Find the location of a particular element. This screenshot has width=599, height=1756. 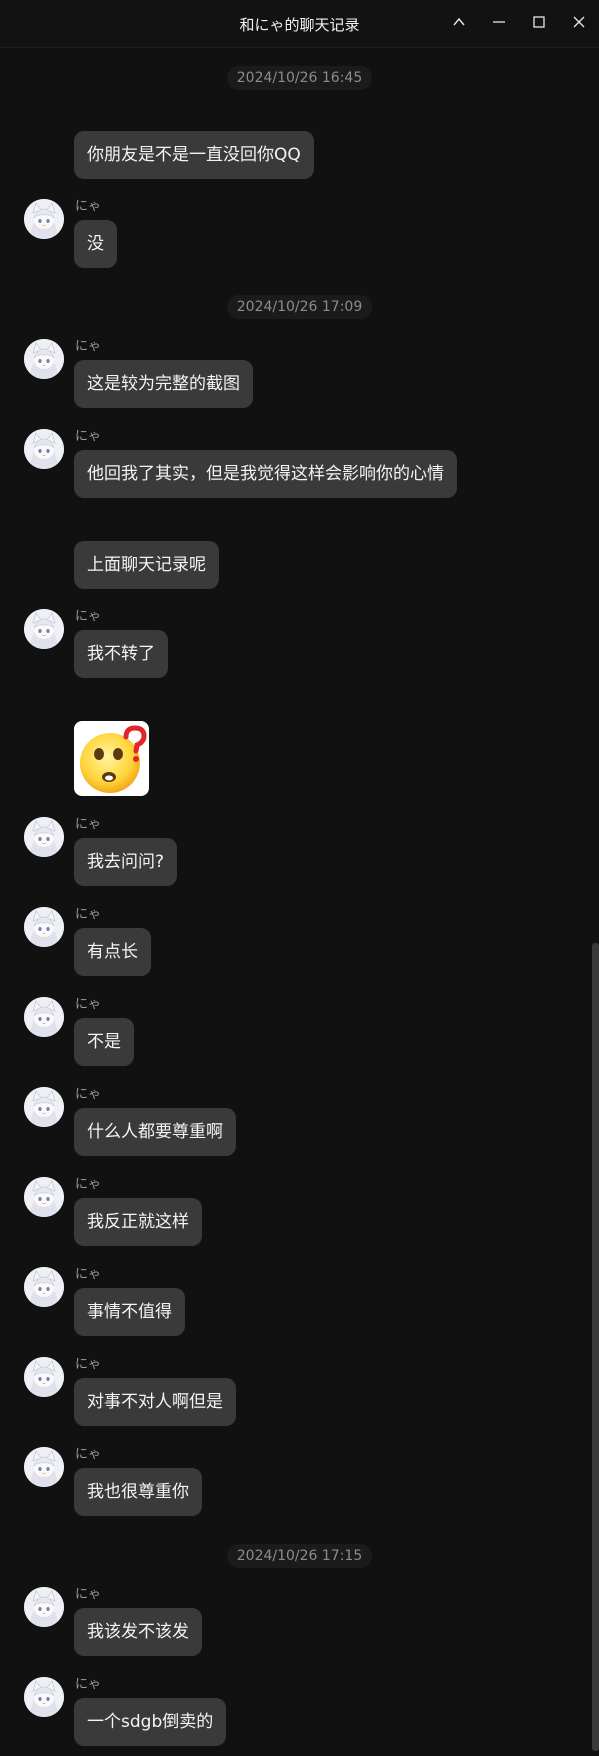

minimize-button is located at coordinates (499, 22).